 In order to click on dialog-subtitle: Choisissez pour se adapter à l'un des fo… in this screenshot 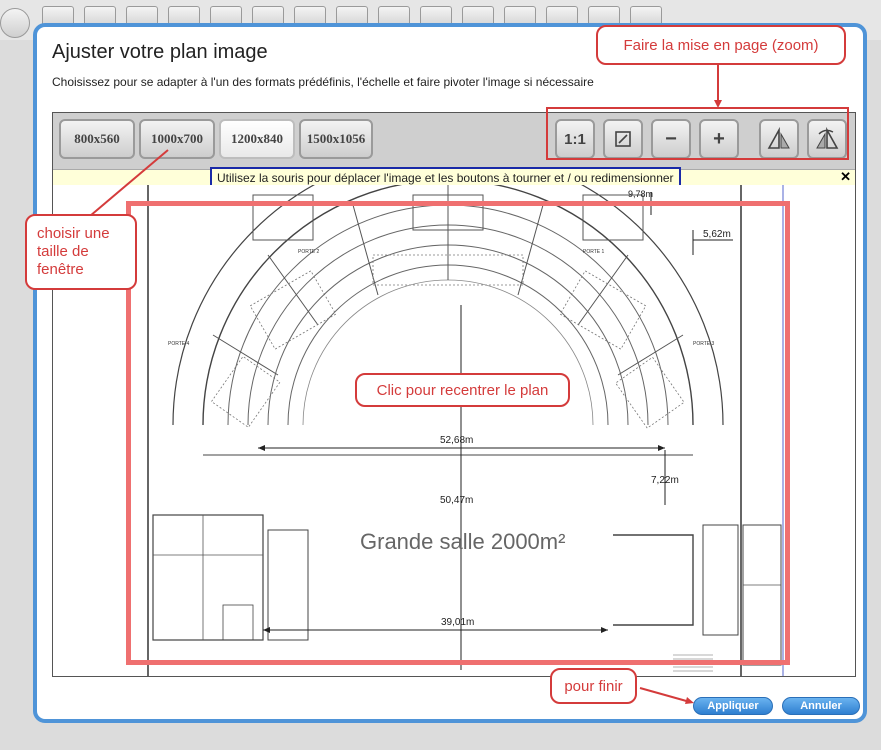, I will do `click(323, 82)`.